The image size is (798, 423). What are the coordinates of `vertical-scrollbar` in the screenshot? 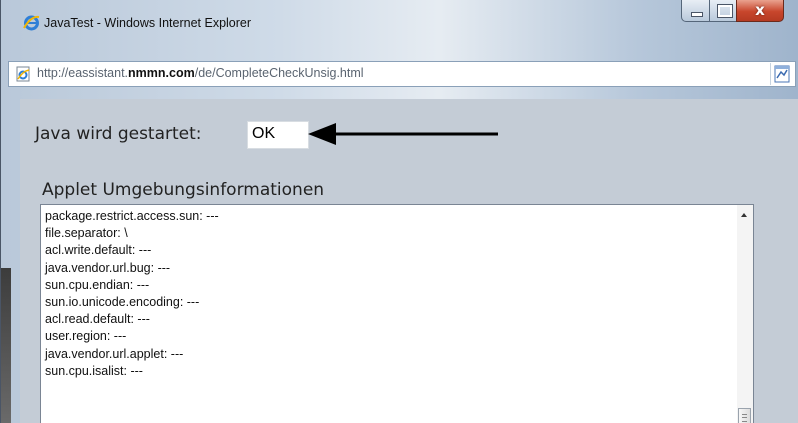 It's located at (745, 314).